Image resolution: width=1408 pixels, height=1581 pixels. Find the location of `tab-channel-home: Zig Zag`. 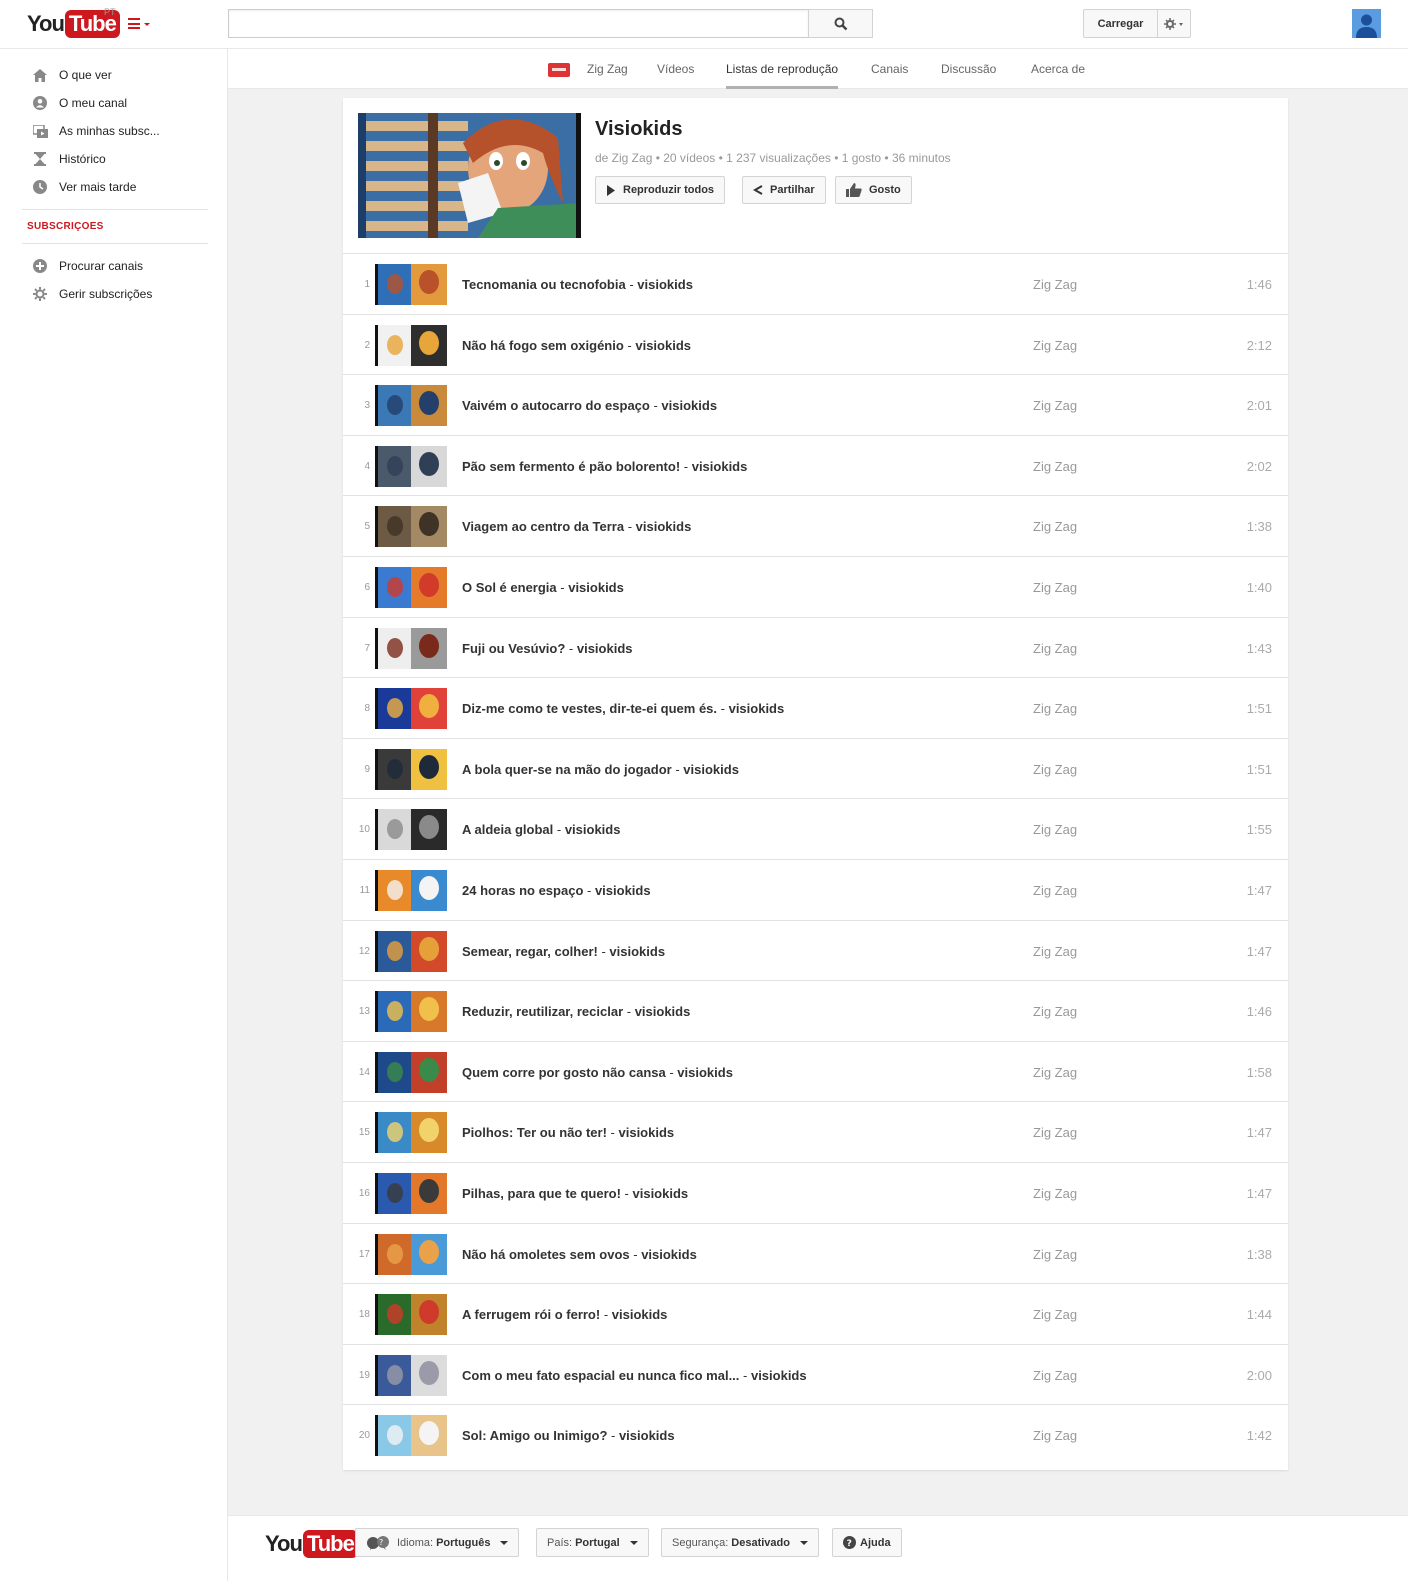

tab-channel-home: Zig Zag is located at coordinates (607, 69).